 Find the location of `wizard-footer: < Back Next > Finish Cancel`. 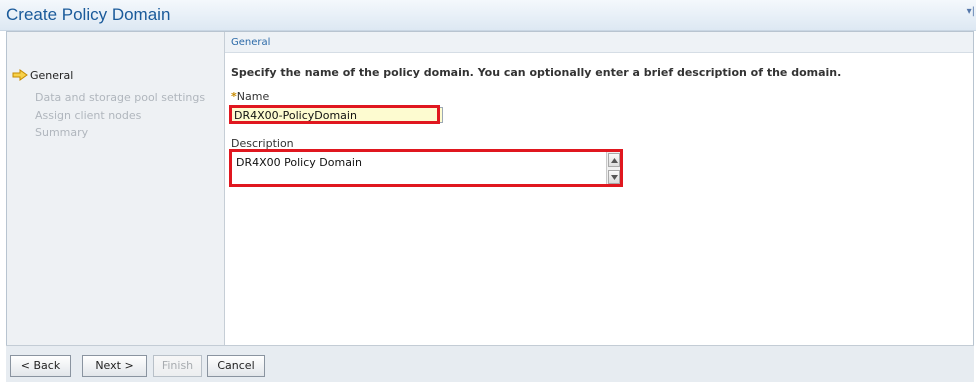

wizard-footer: < Back Next > Finish Cancel is located at coordinates (490, 363).